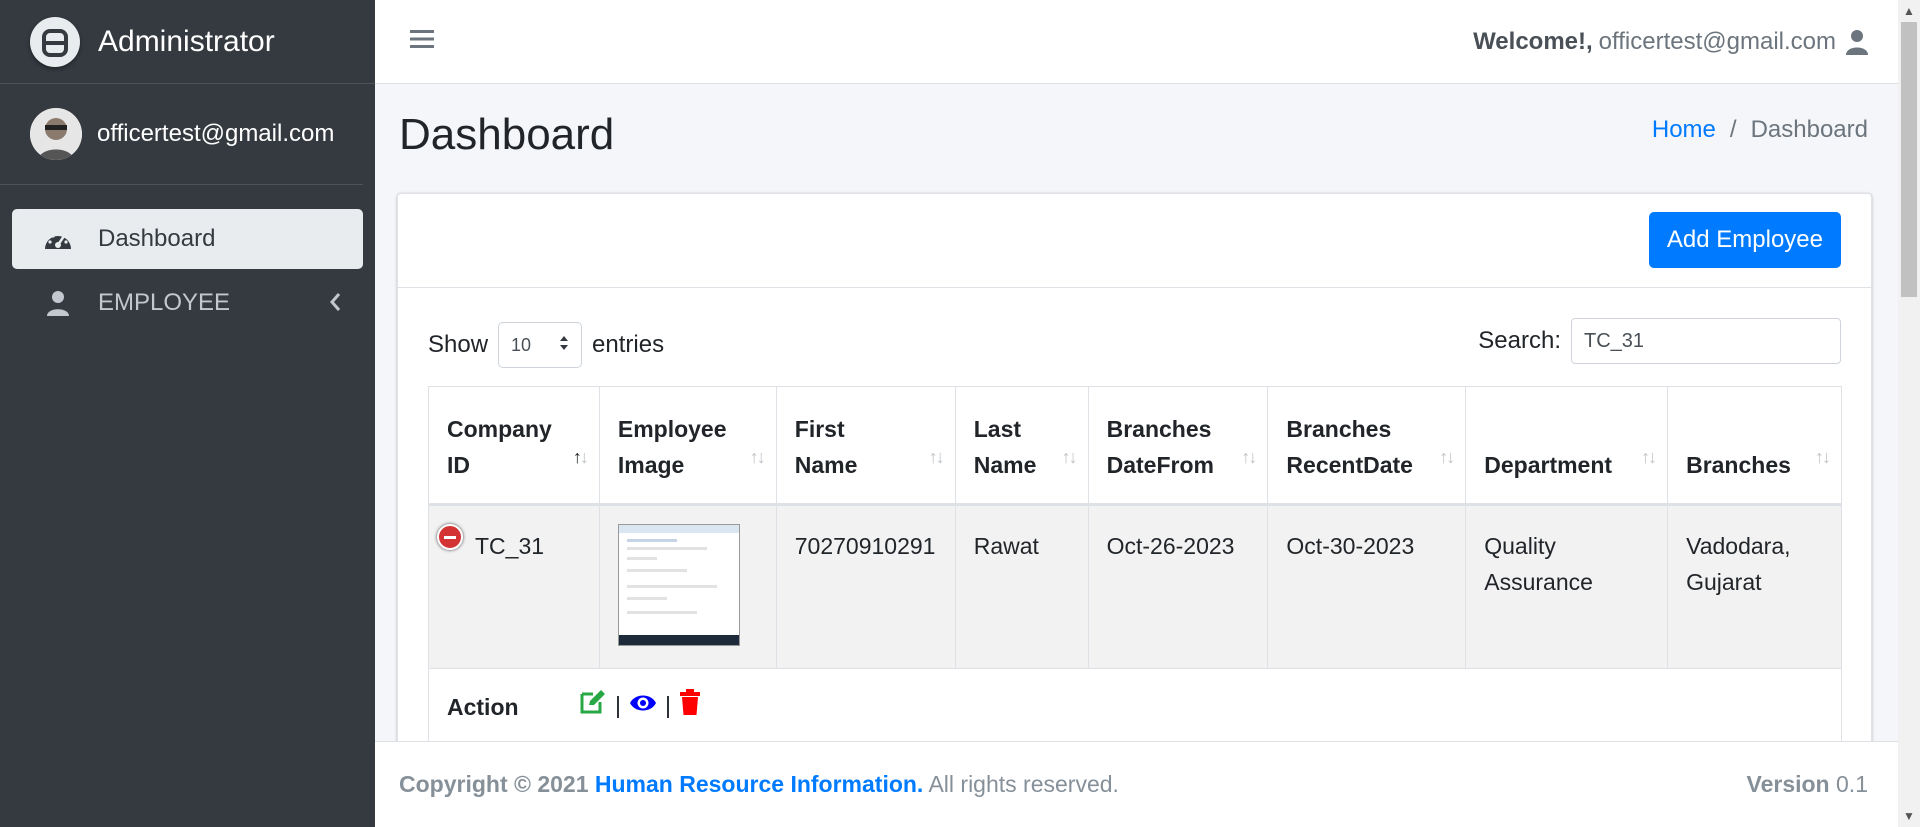 The image size is (1920, 827). Describe the element at coordinates (1021, 586) in the screenshot. I see `cell-last-name: Rawat` at that location.